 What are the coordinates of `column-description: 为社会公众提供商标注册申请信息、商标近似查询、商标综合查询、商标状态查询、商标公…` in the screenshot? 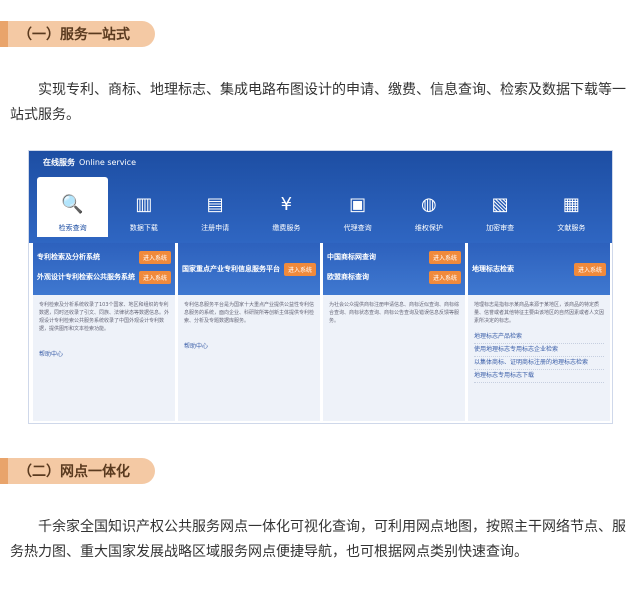 It's located at (394, 313).